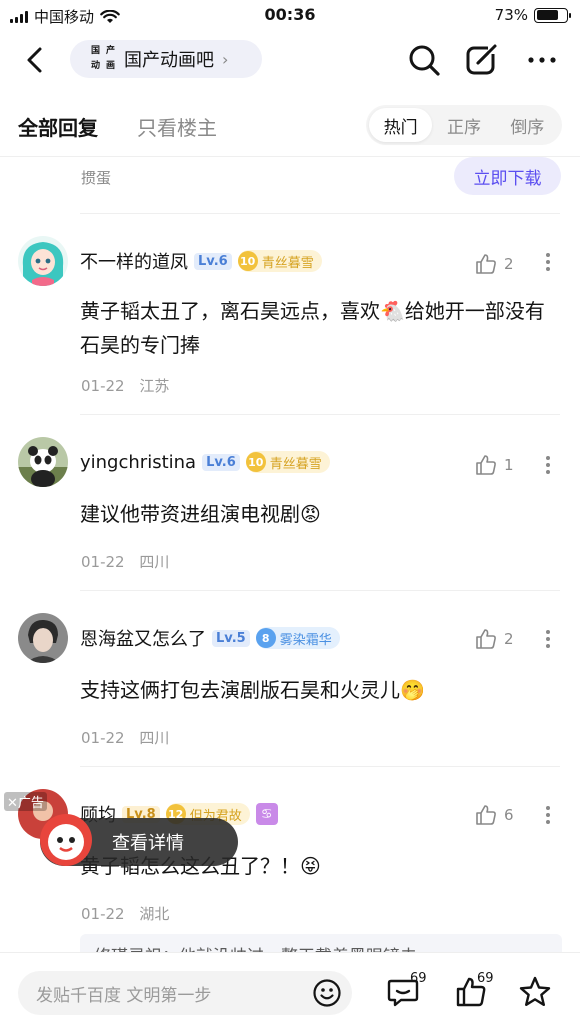  Describe the element at coordinates (225, 59) in the screenshot. I see `chevron-right-icon: ›` at that location.